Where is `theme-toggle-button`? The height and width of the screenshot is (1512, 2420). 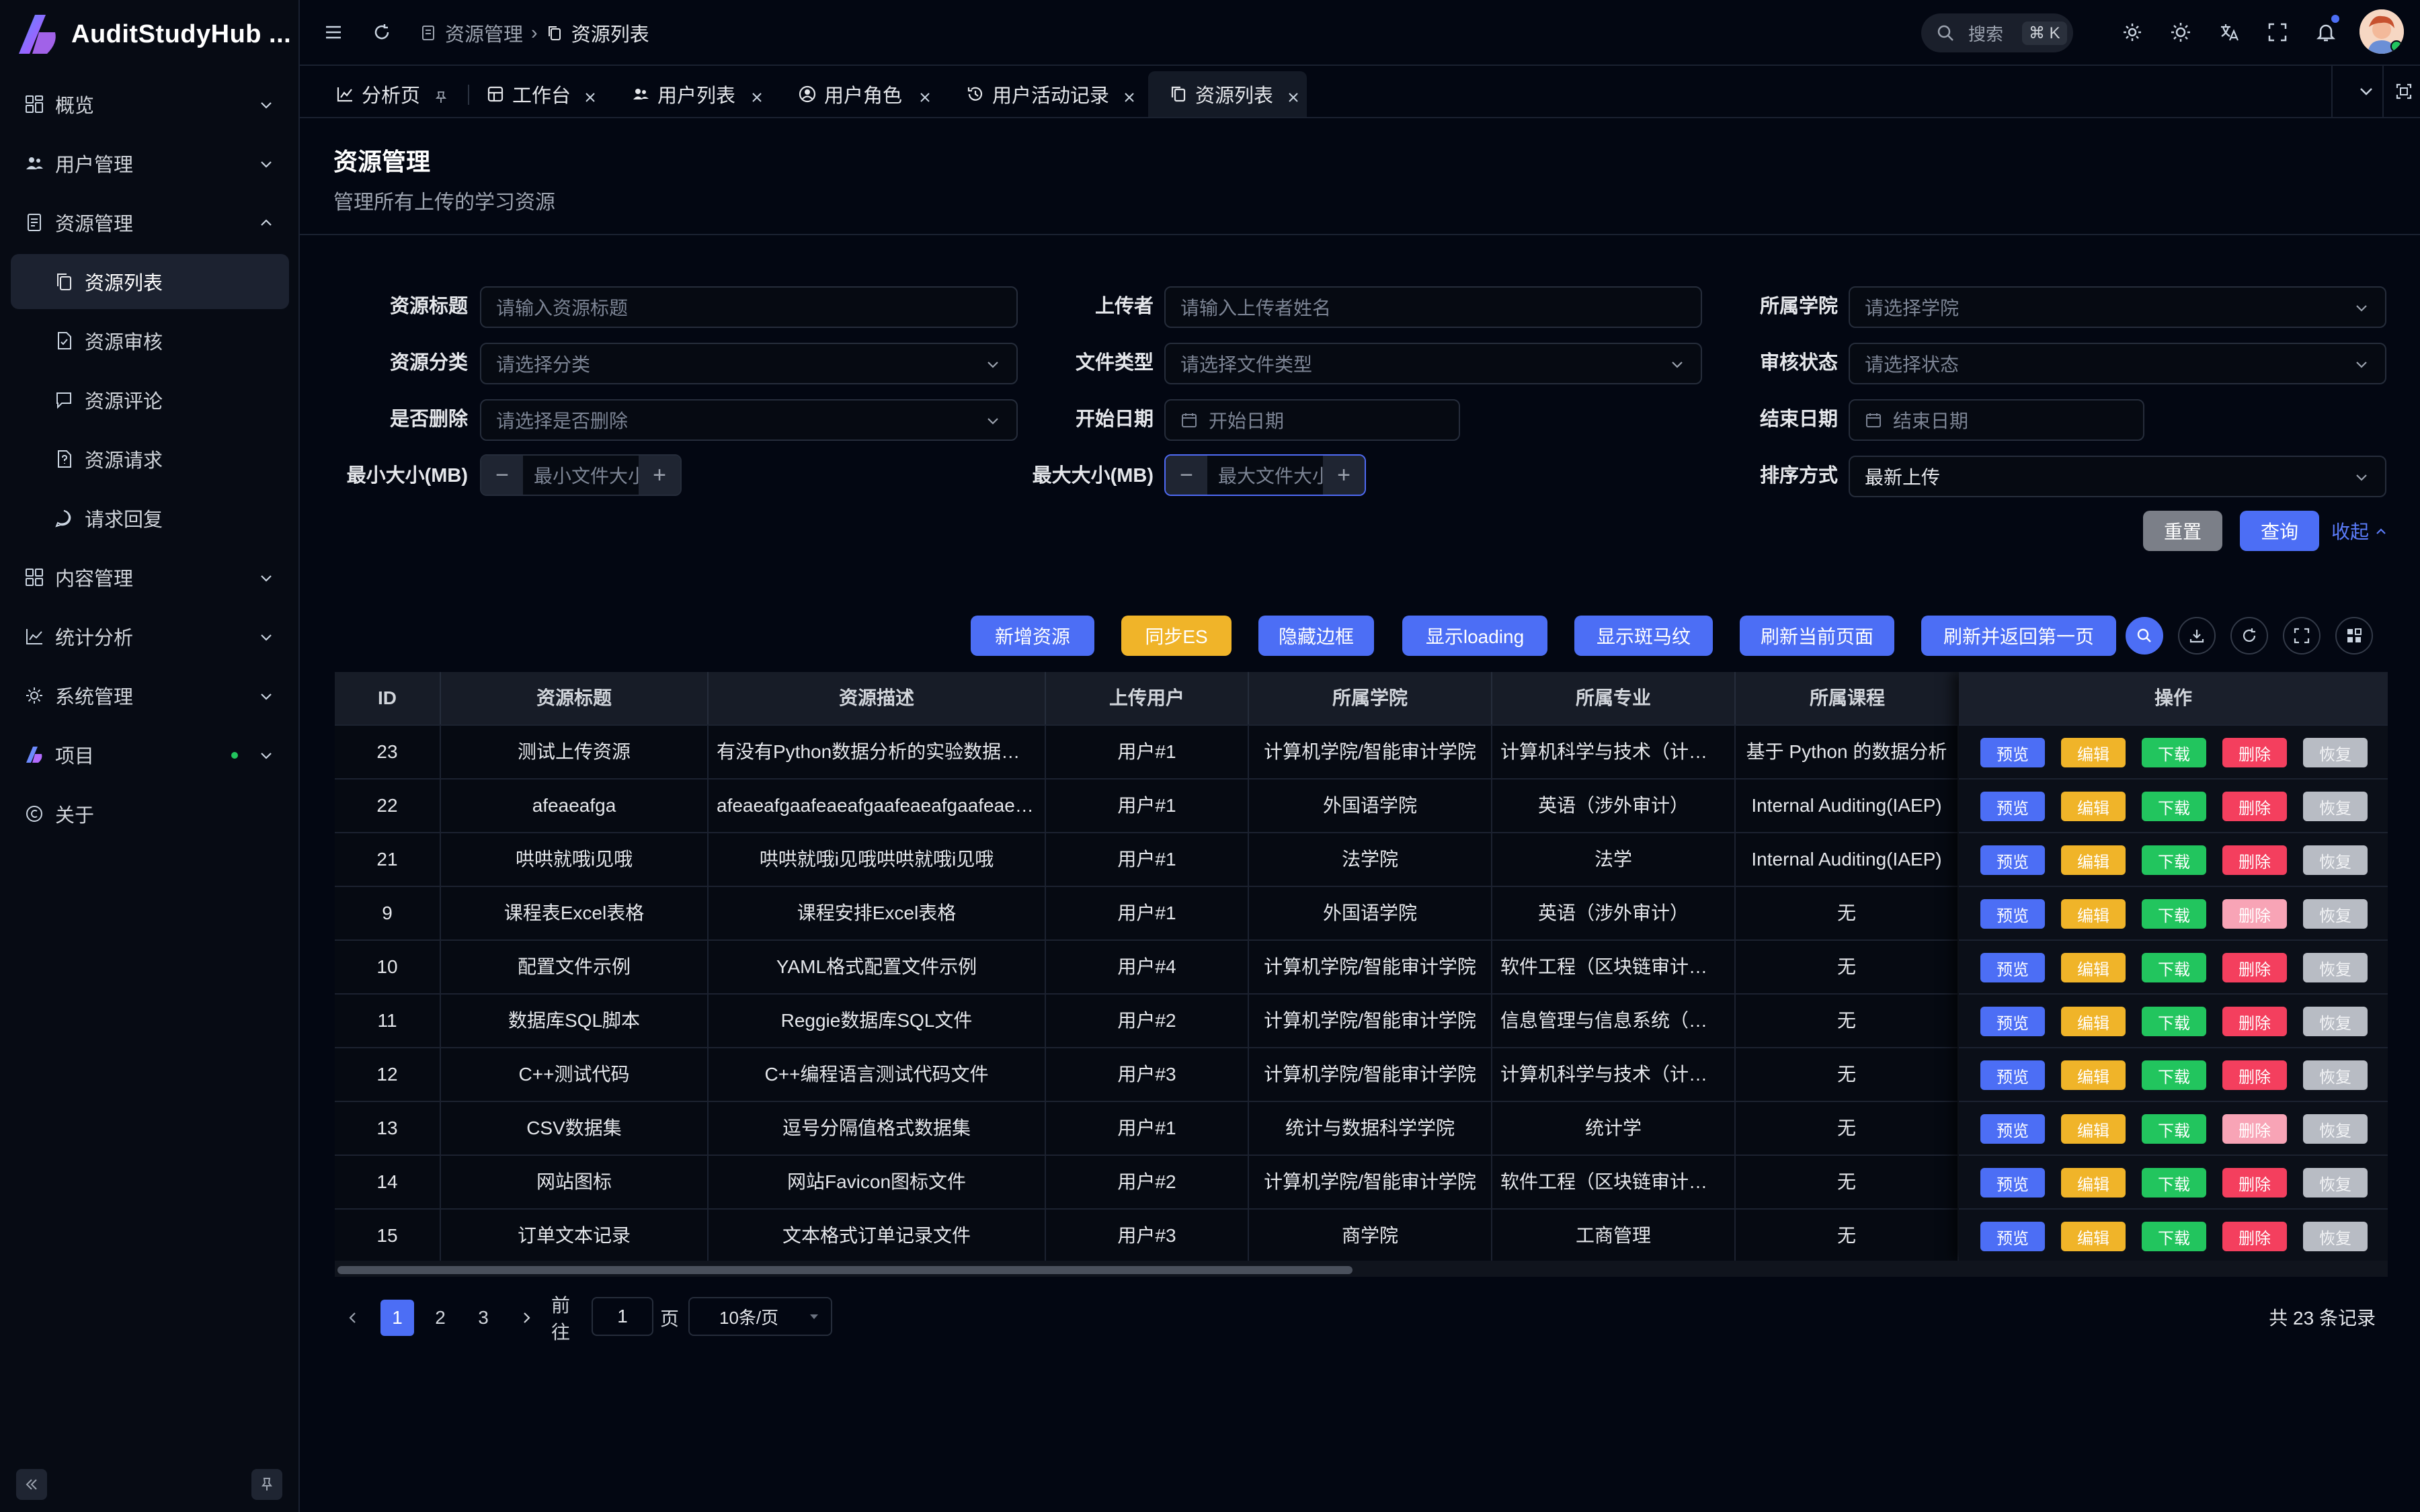 theme-toggle-button is located at coordinates (2180, 33).